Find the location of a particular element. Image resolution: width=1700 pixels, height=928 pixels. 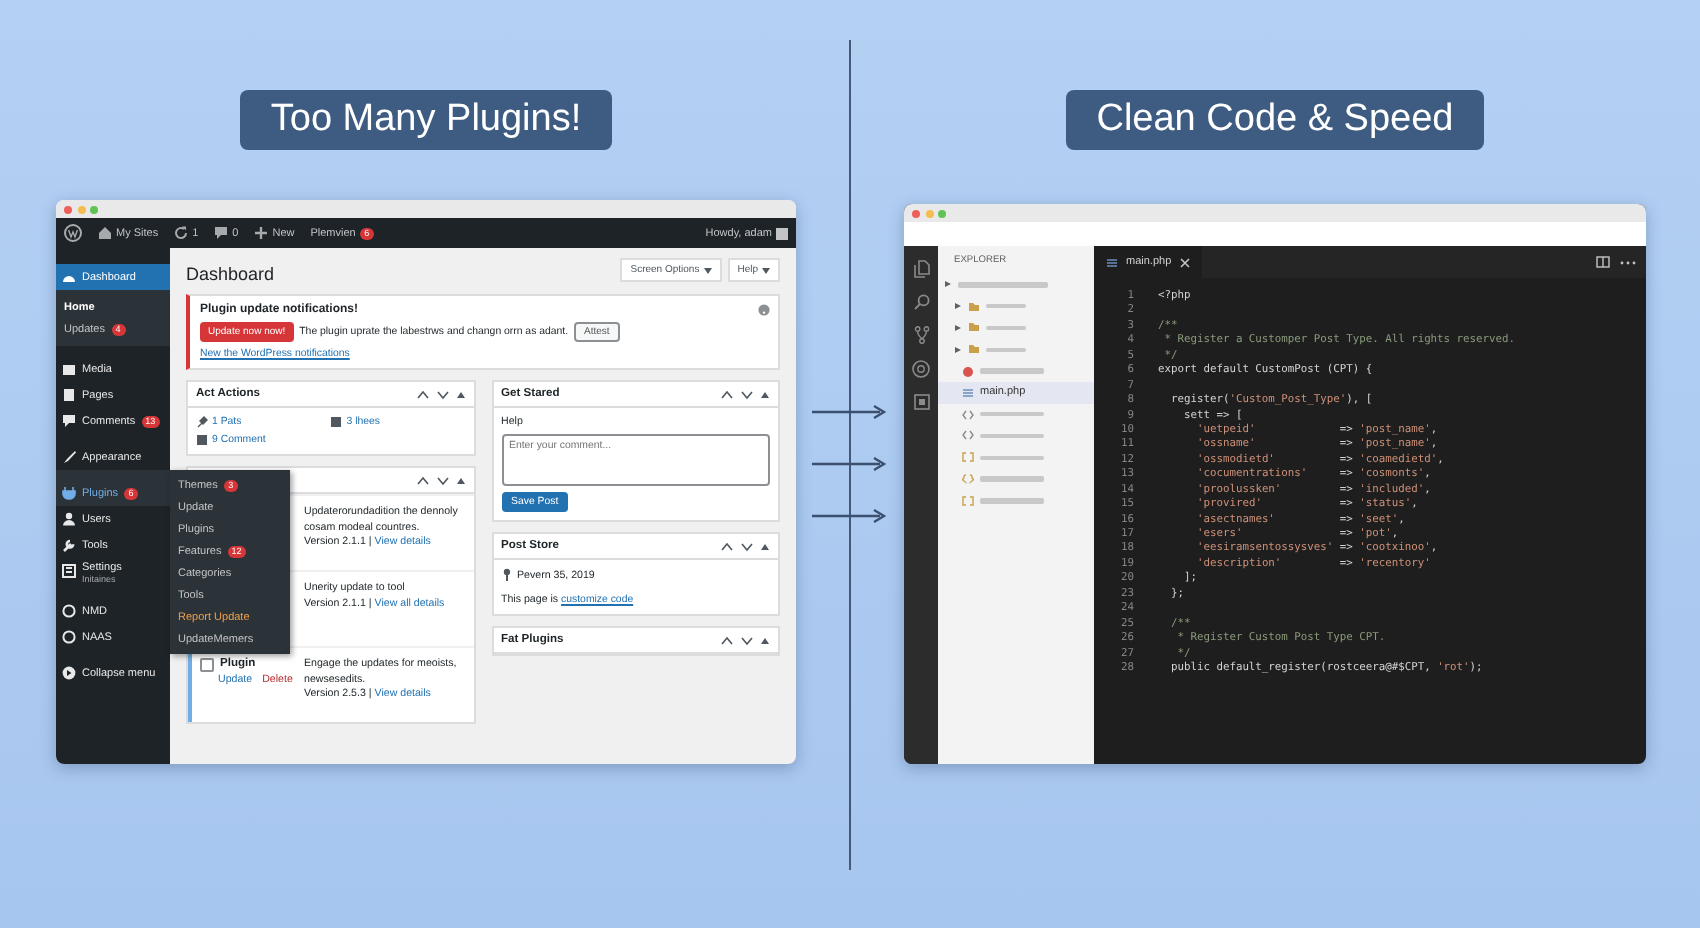

section-heading: Too Many Plugins! is located at coordinates (426, 120).